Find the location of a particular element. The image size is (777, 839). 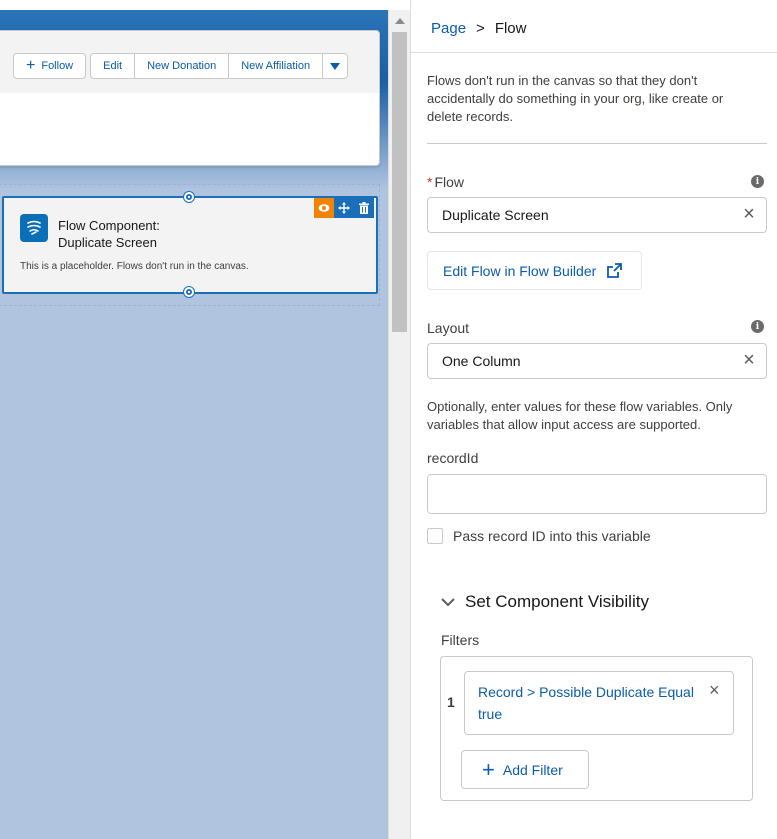

flow-combobox-value: Duplicate Screen is located at coordinates (495, 215).